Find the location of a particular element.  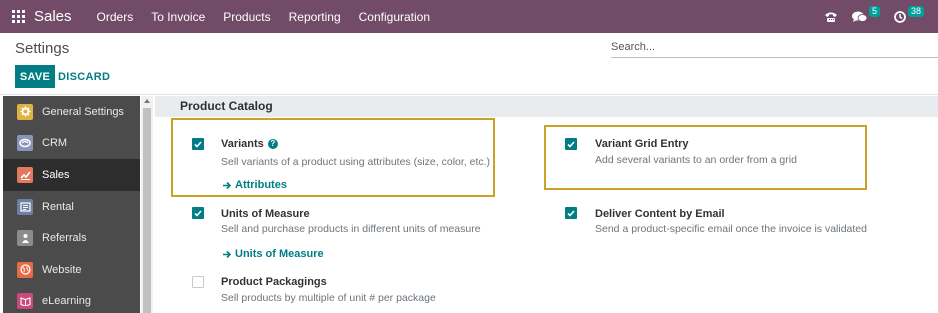

app-name: Sales is located at coordinates (53, 16).